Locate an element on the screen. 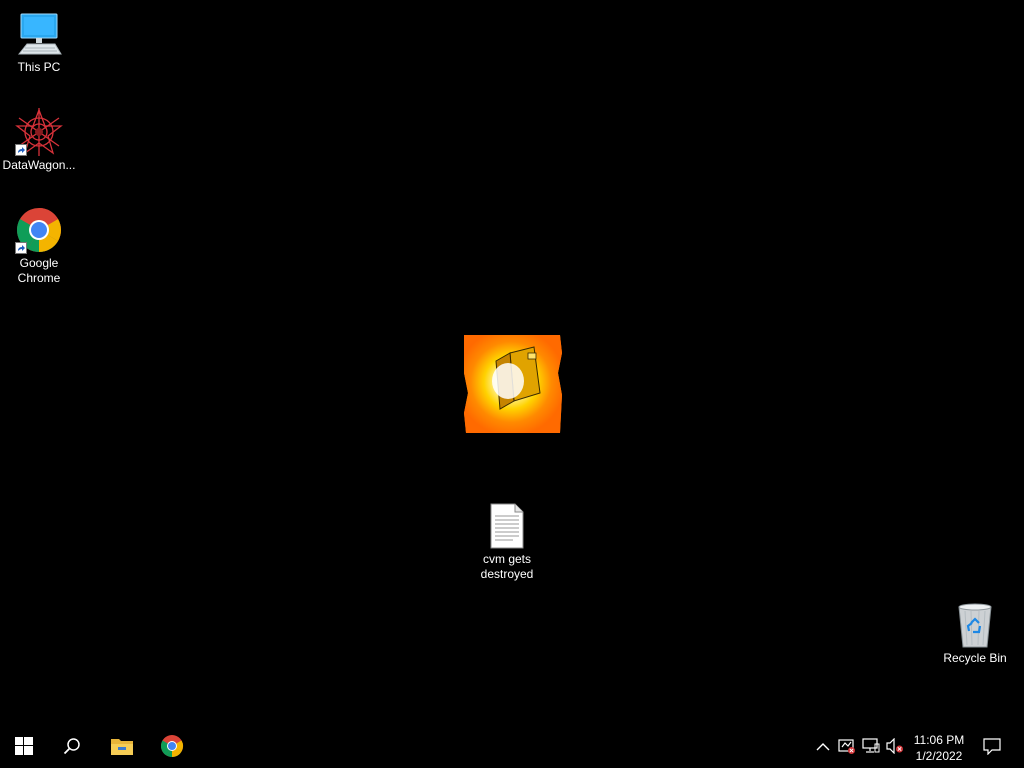 The image size is (1024, 768). desktop-icon-recycle-bin: Recycle Bin is located at coordinates (975, 633).